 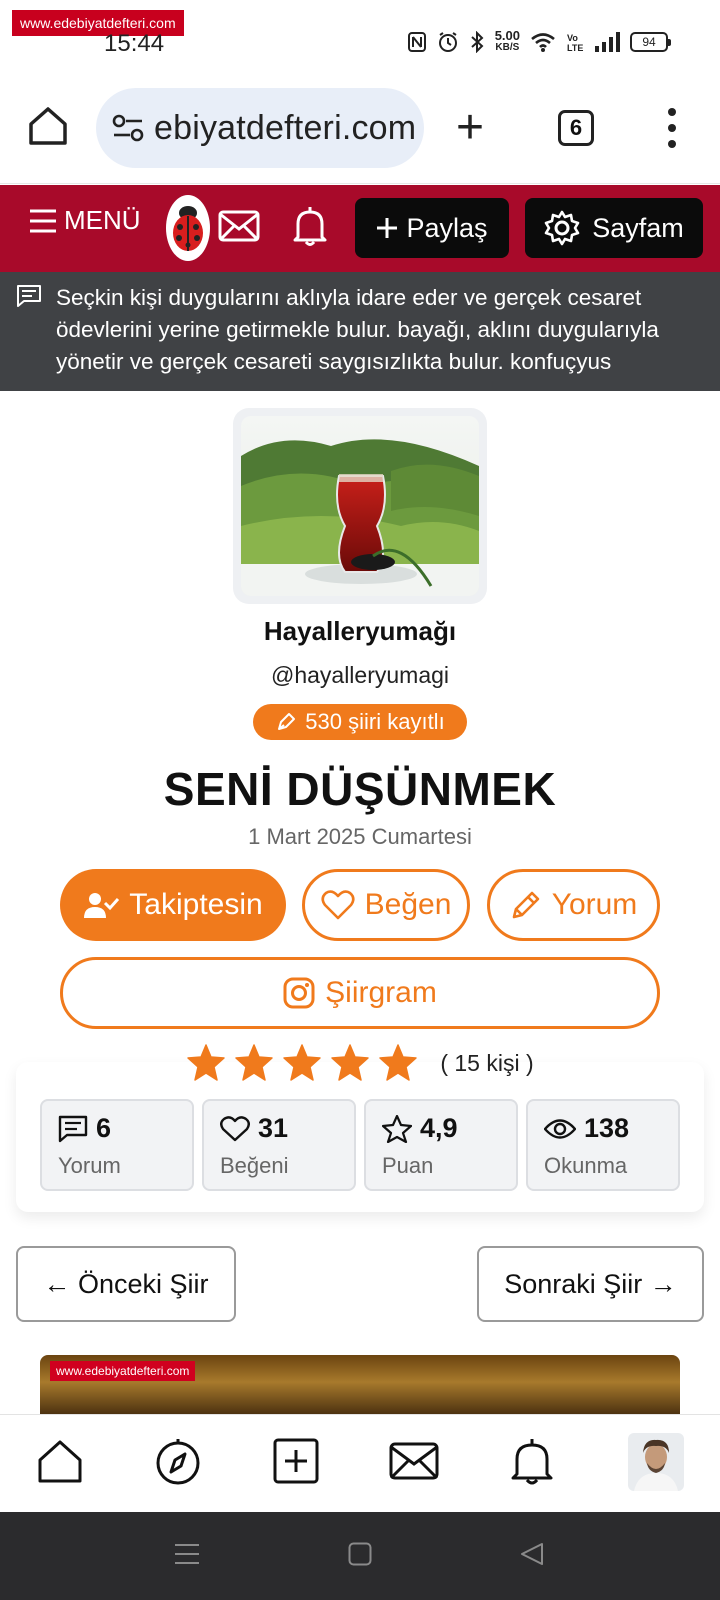 What do you see at coordinates (360, 789) in the screenshot?
I see `poem-title: SENİ DÜŞÜNMEK` at bounding box center [360, 789].